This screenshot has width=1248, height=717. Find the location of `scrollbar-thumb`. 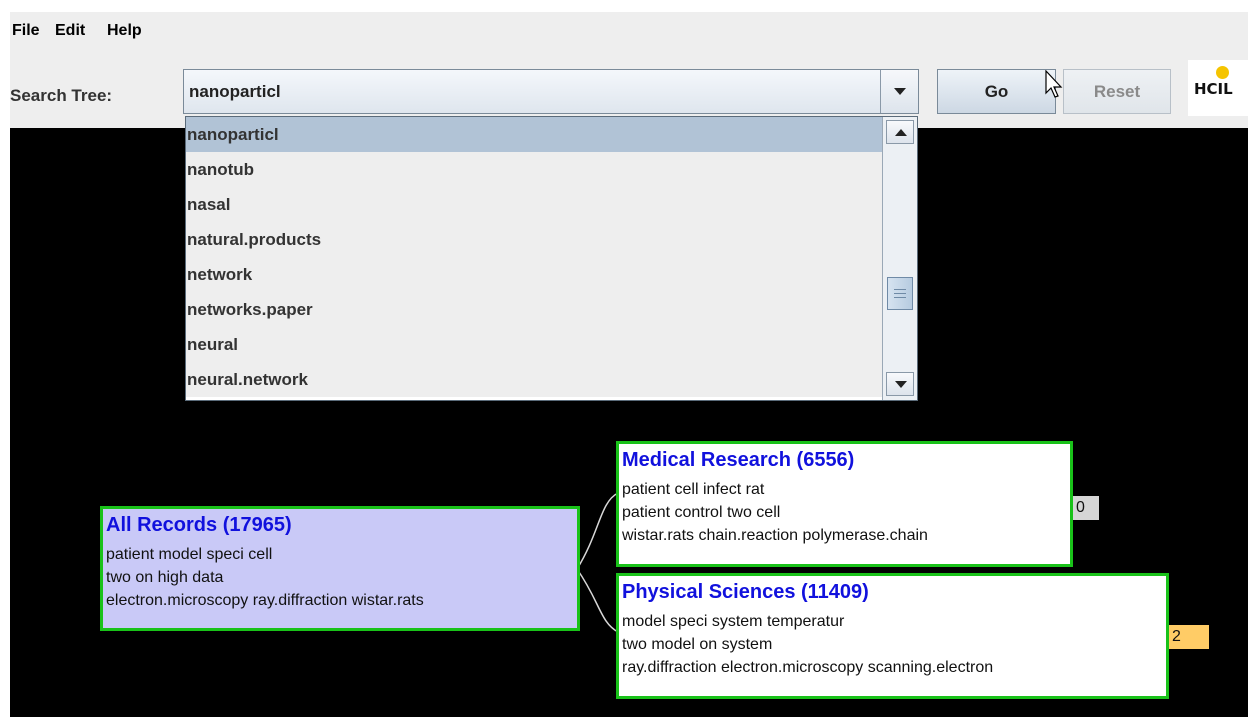

scrollbar-thumb is located at coordinates (900, 293).